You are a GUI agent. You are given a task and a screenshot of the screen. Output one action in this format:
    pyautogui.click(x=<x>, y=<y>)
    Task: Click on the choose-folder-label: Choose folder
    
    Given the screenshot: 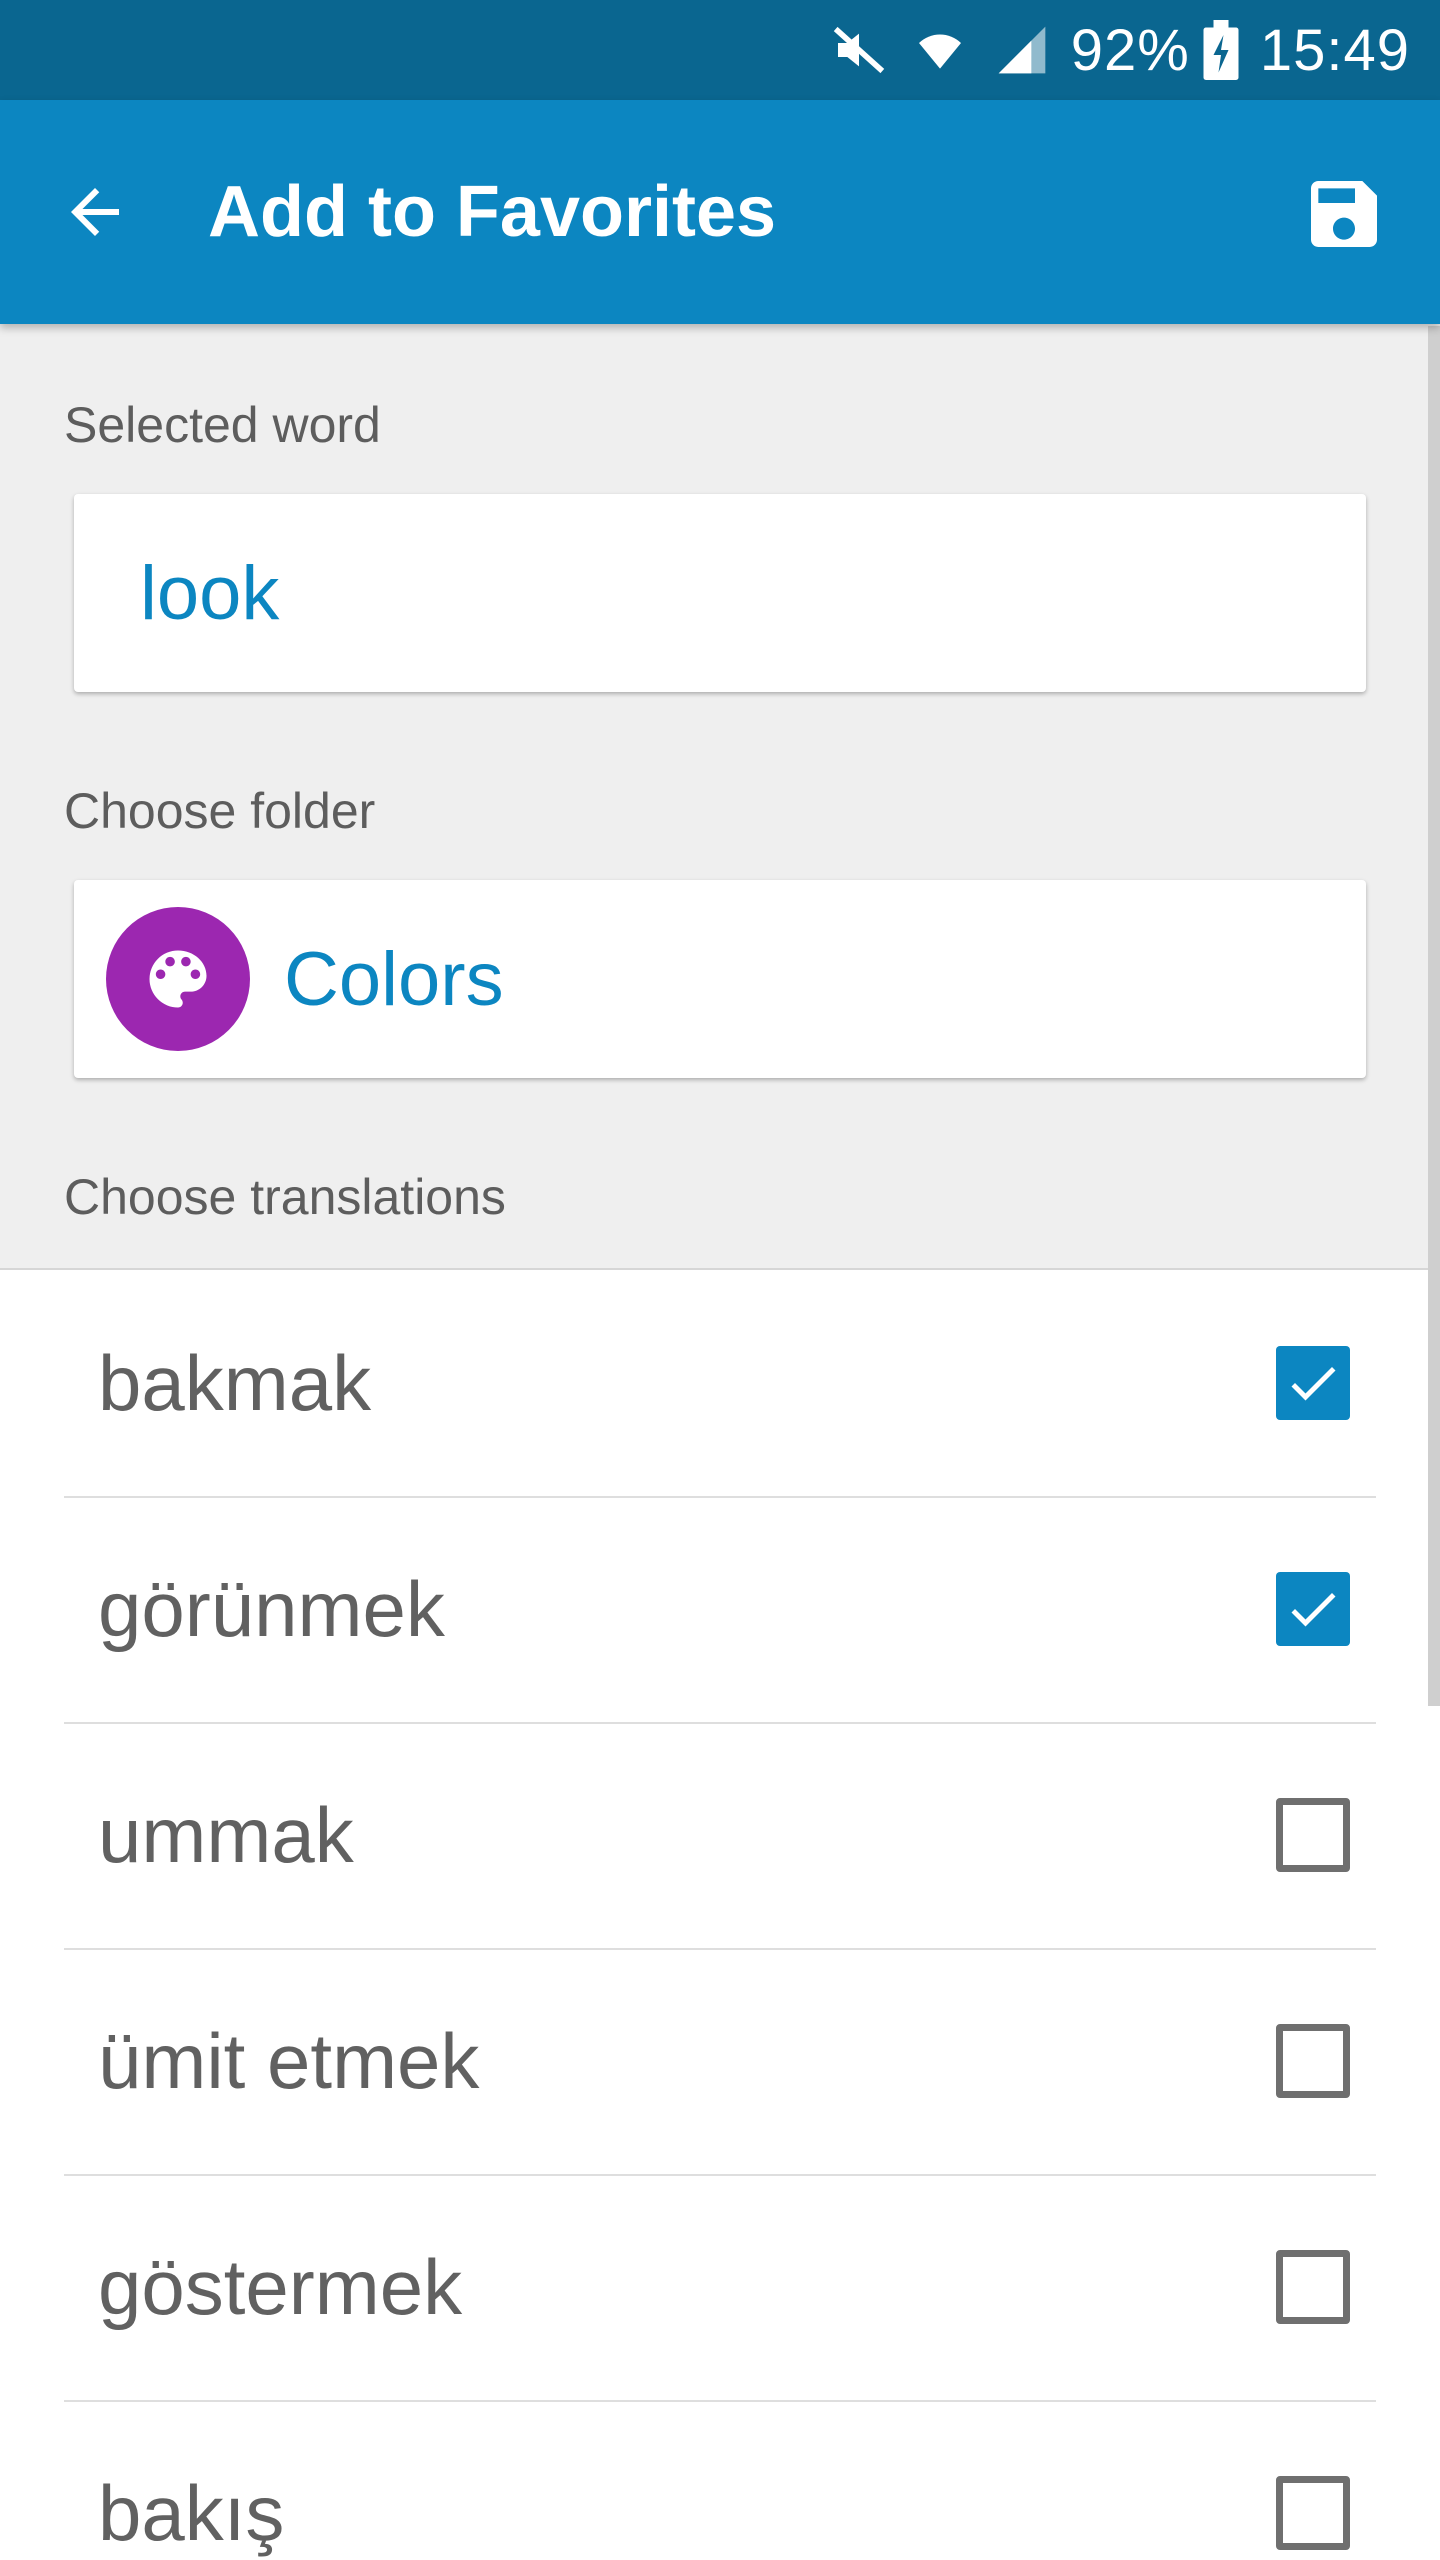 What is the action you would take?
    pyautogui.click(x=220, y=811)
    